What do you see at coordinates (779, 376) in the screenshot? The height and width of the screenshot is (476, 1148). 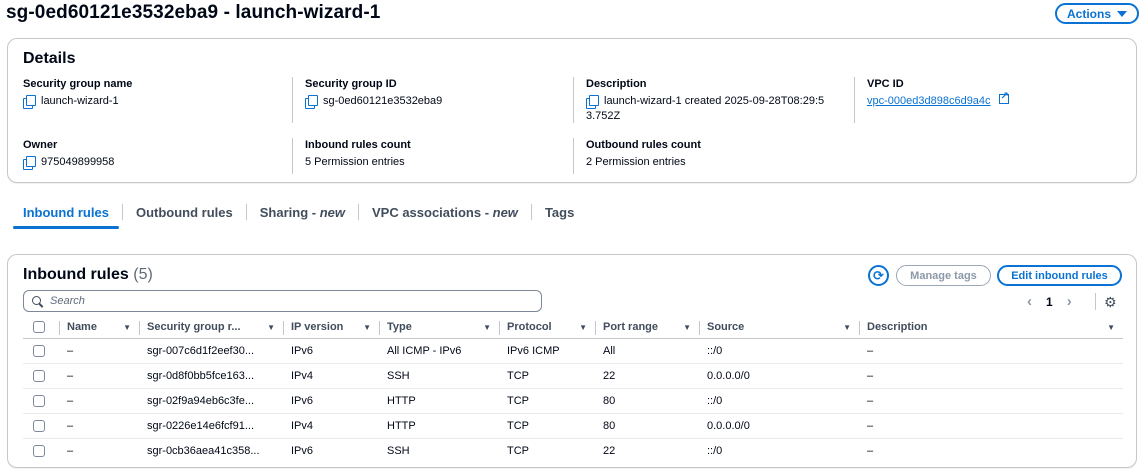 I see `cell-source: 0.0.0.0/0` at bounding box center [779, 376].